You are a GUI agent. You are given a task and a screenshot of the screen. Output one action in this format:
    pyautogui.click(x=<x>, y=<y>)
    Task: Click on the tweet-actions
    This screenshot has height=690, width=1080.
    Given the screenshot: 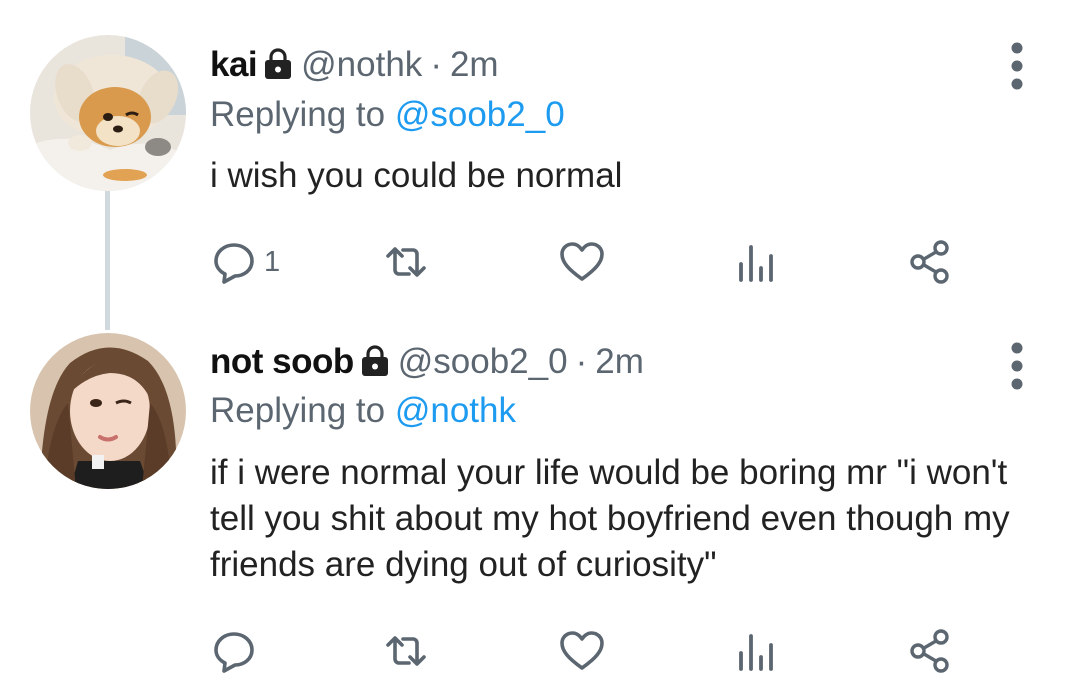 What is the action you would take?
    pyautogui.click(x=590, y=651)
    